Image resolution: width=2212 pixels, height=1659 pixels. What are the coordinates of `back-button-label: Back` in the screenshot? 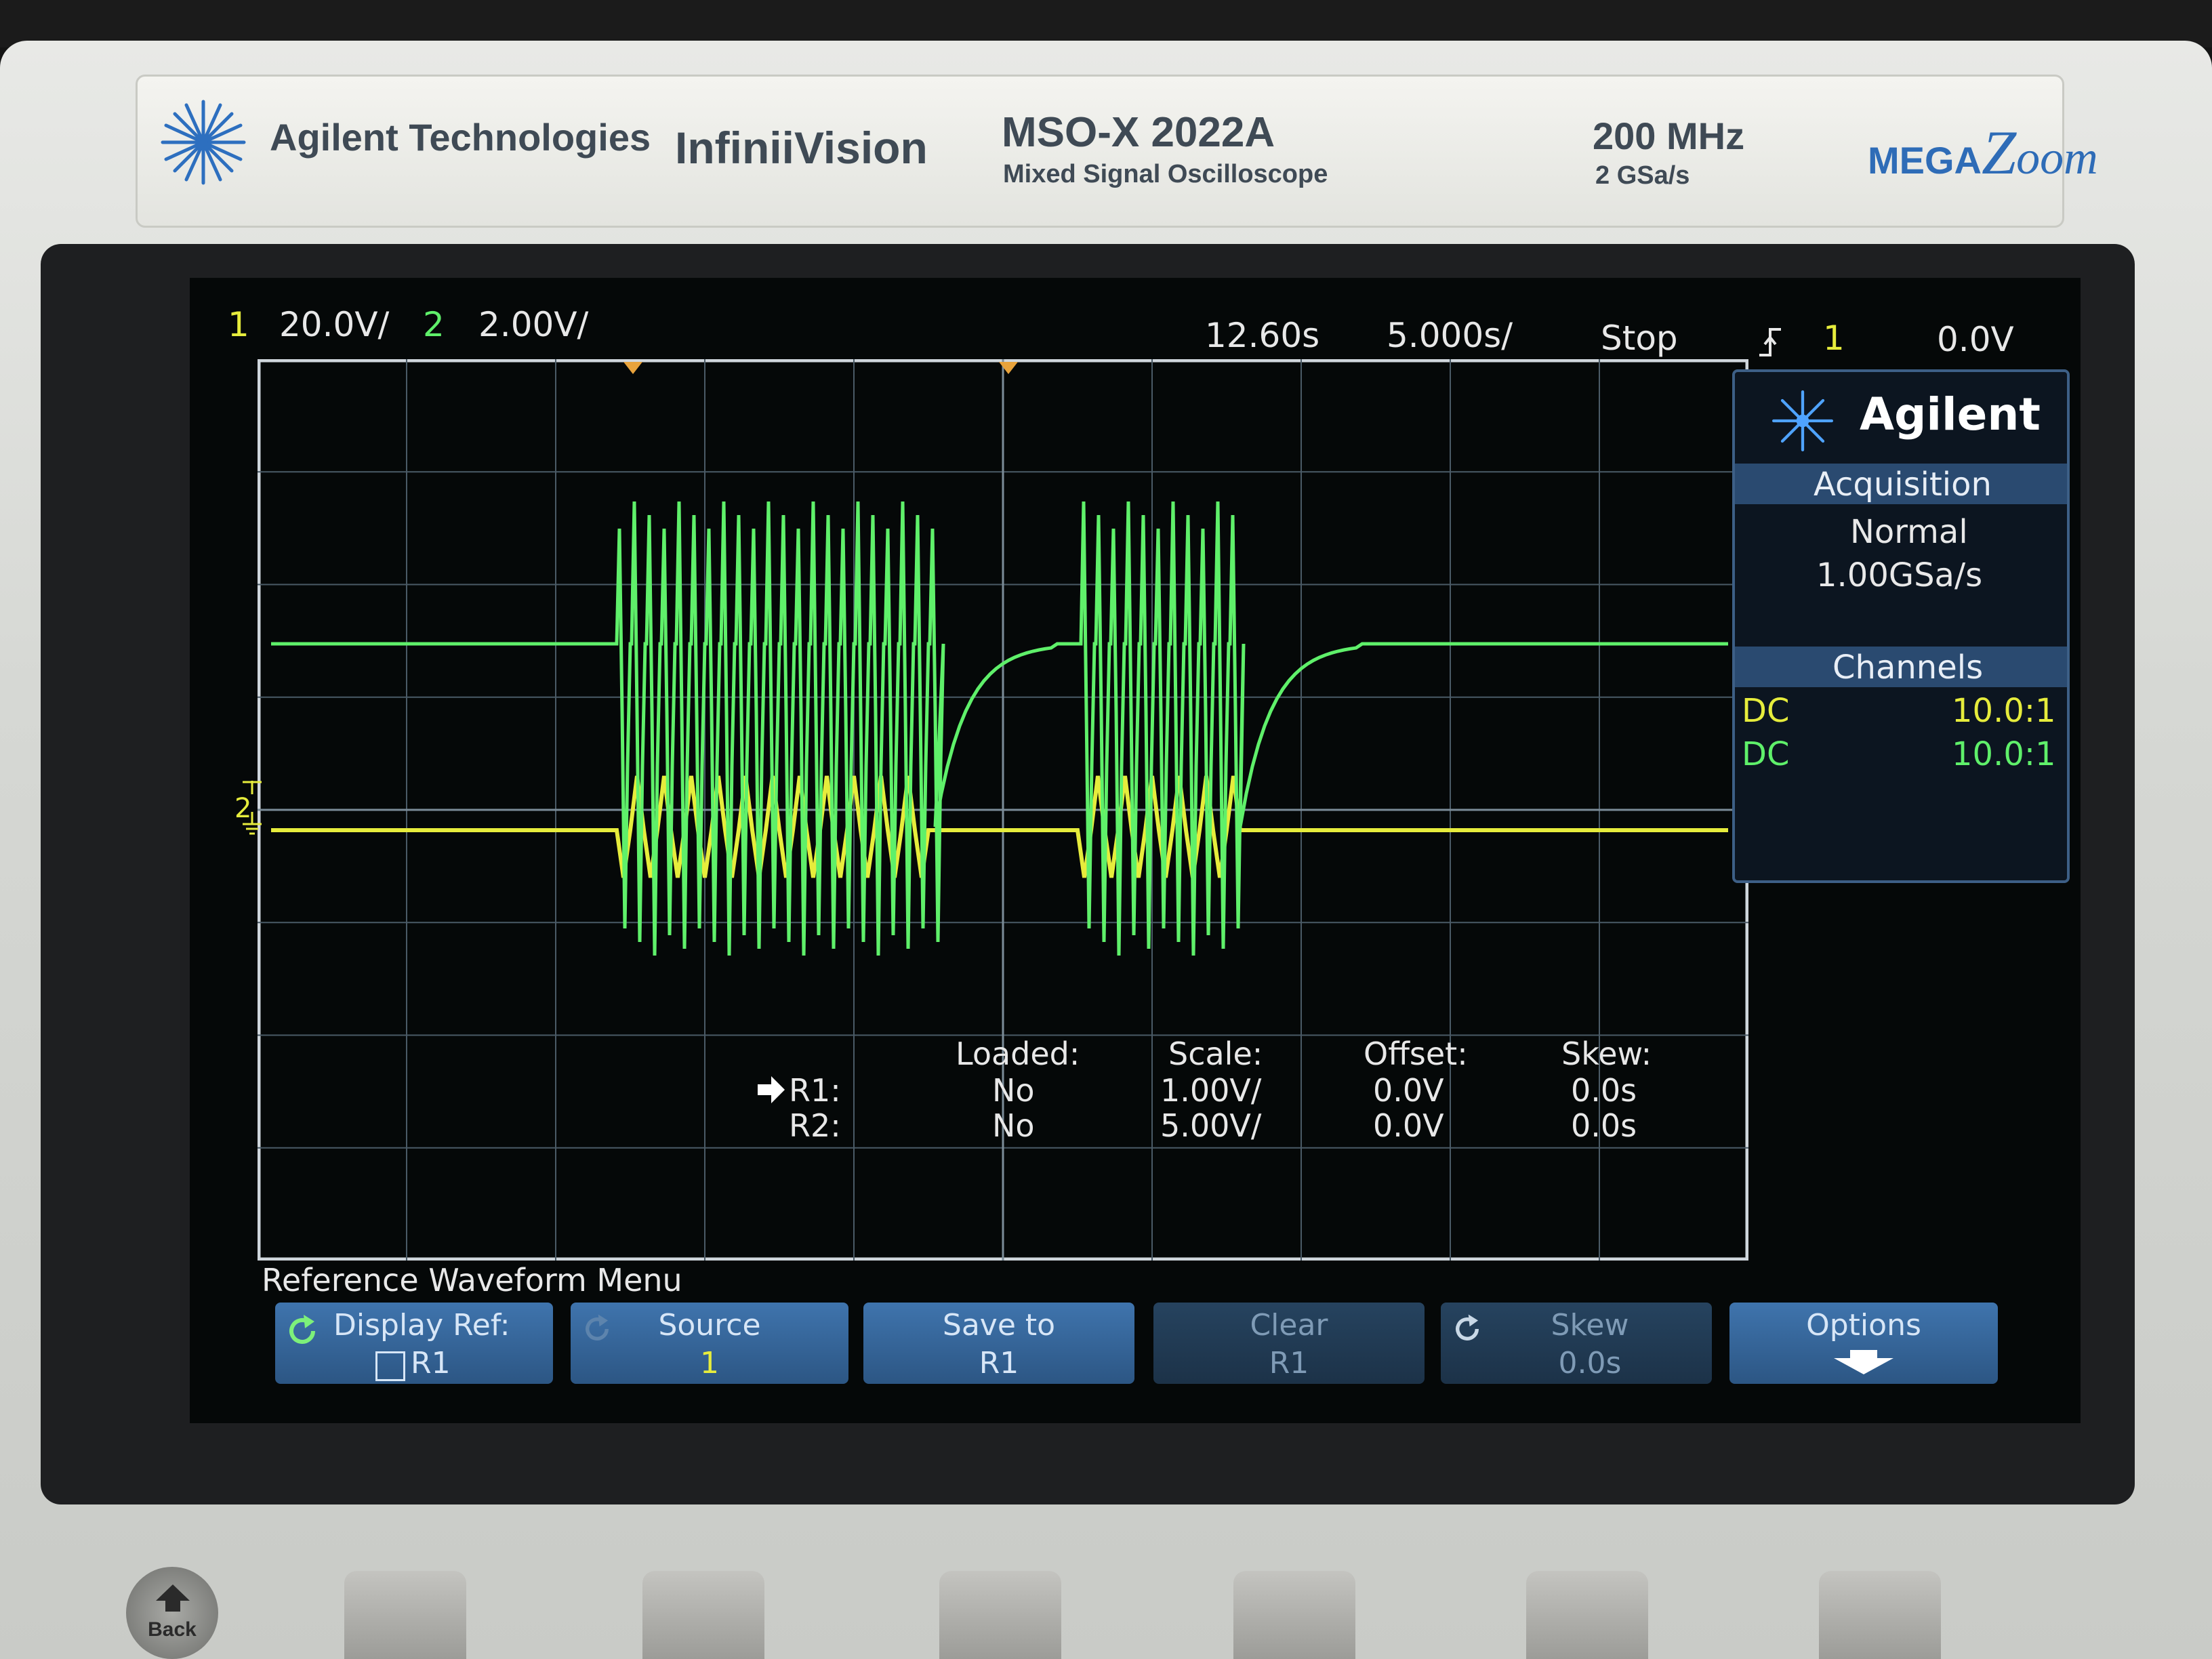 It's located at (172, 1630).